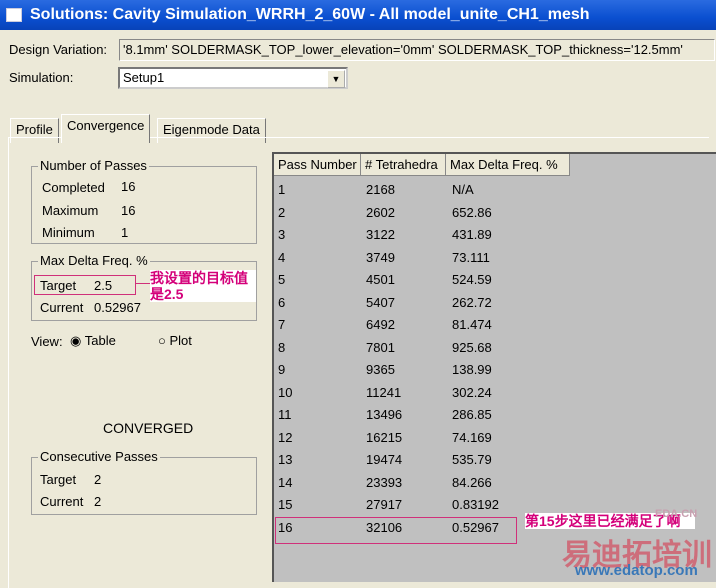 The width and height of the screenshot is (716, 588). I want to click on pass-number-cell: 14, so click(285, 482).